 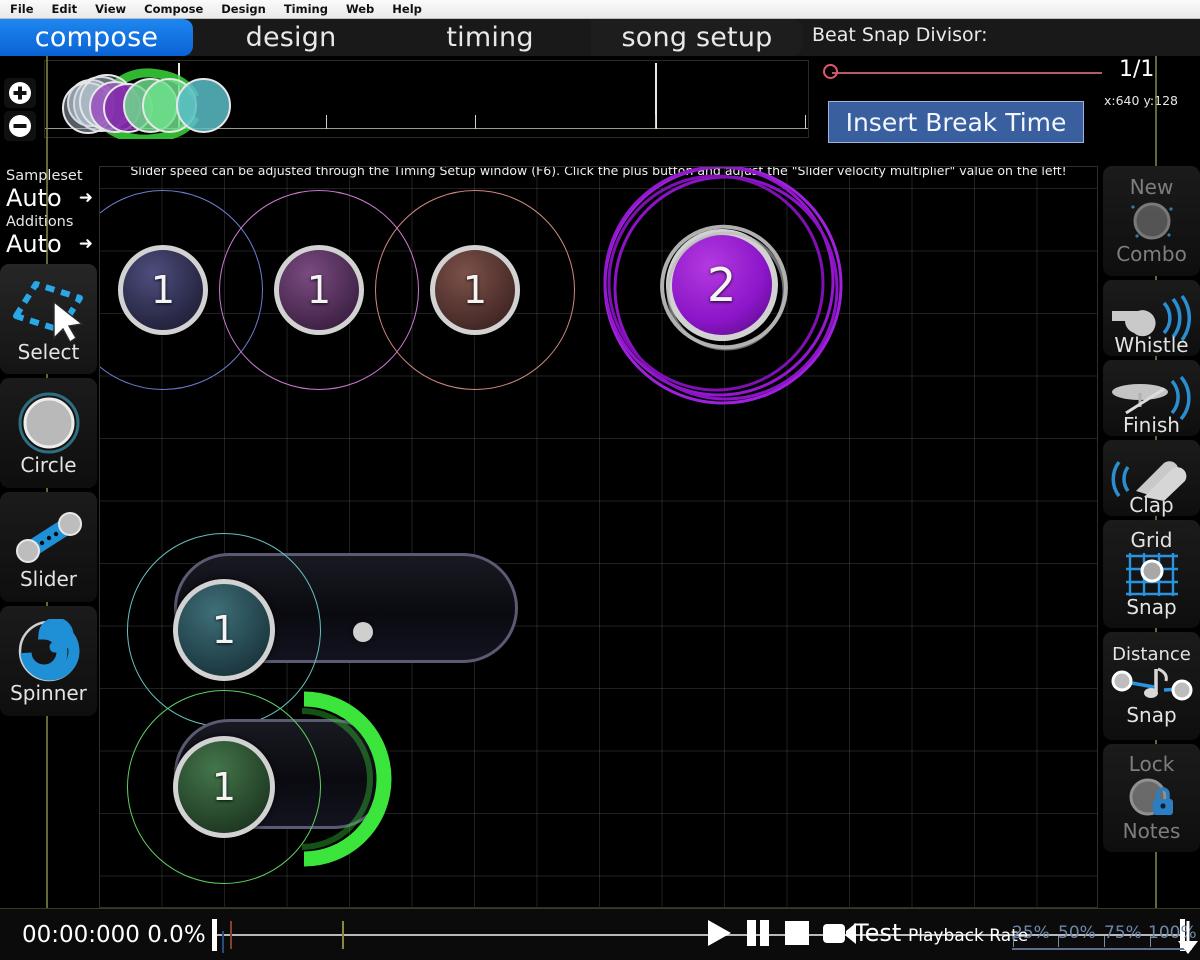 I want to click on button-grid-snap: Grid Snap, so click(x=1151, y=574).